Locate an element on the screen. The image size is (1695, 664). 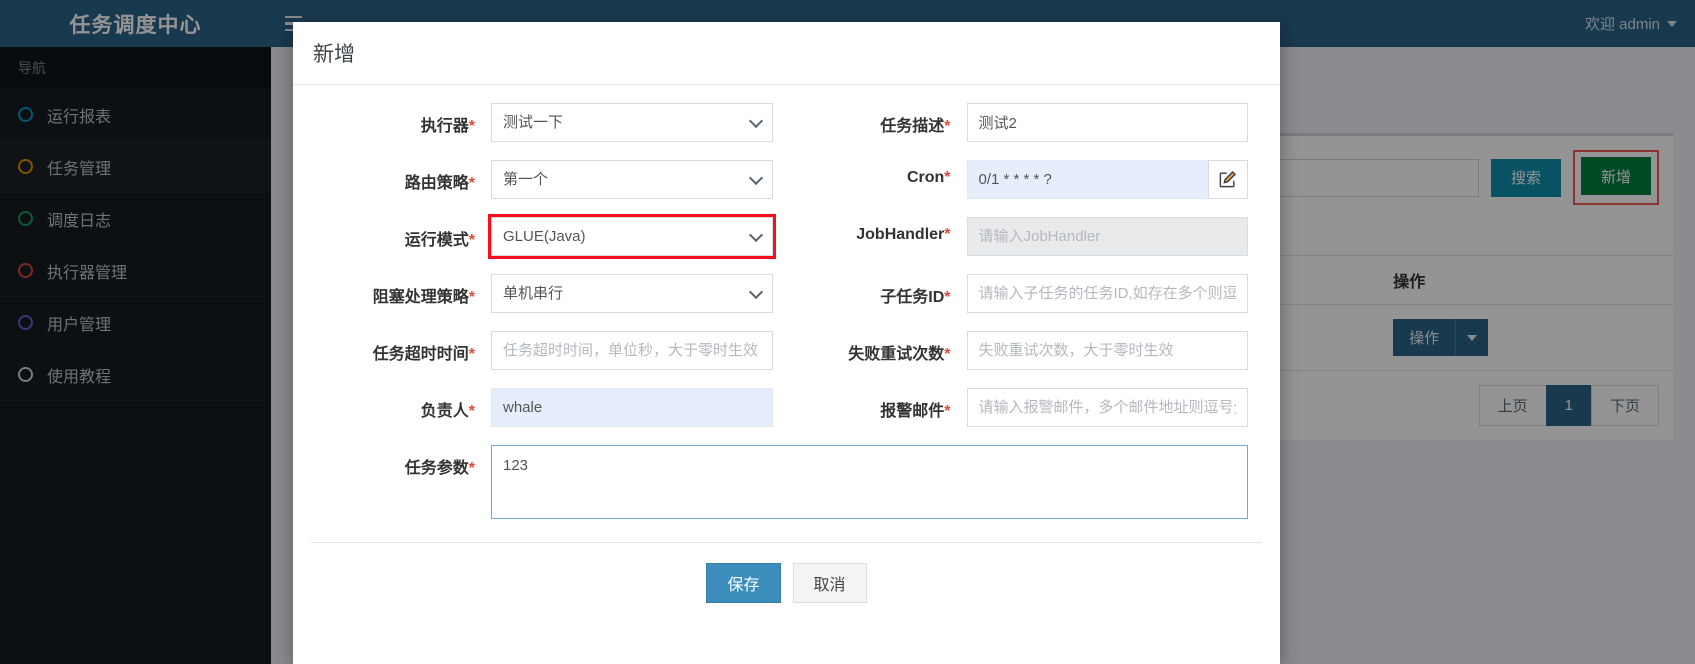
executor-select: 测试一下 is located at coordinates (632, 122).